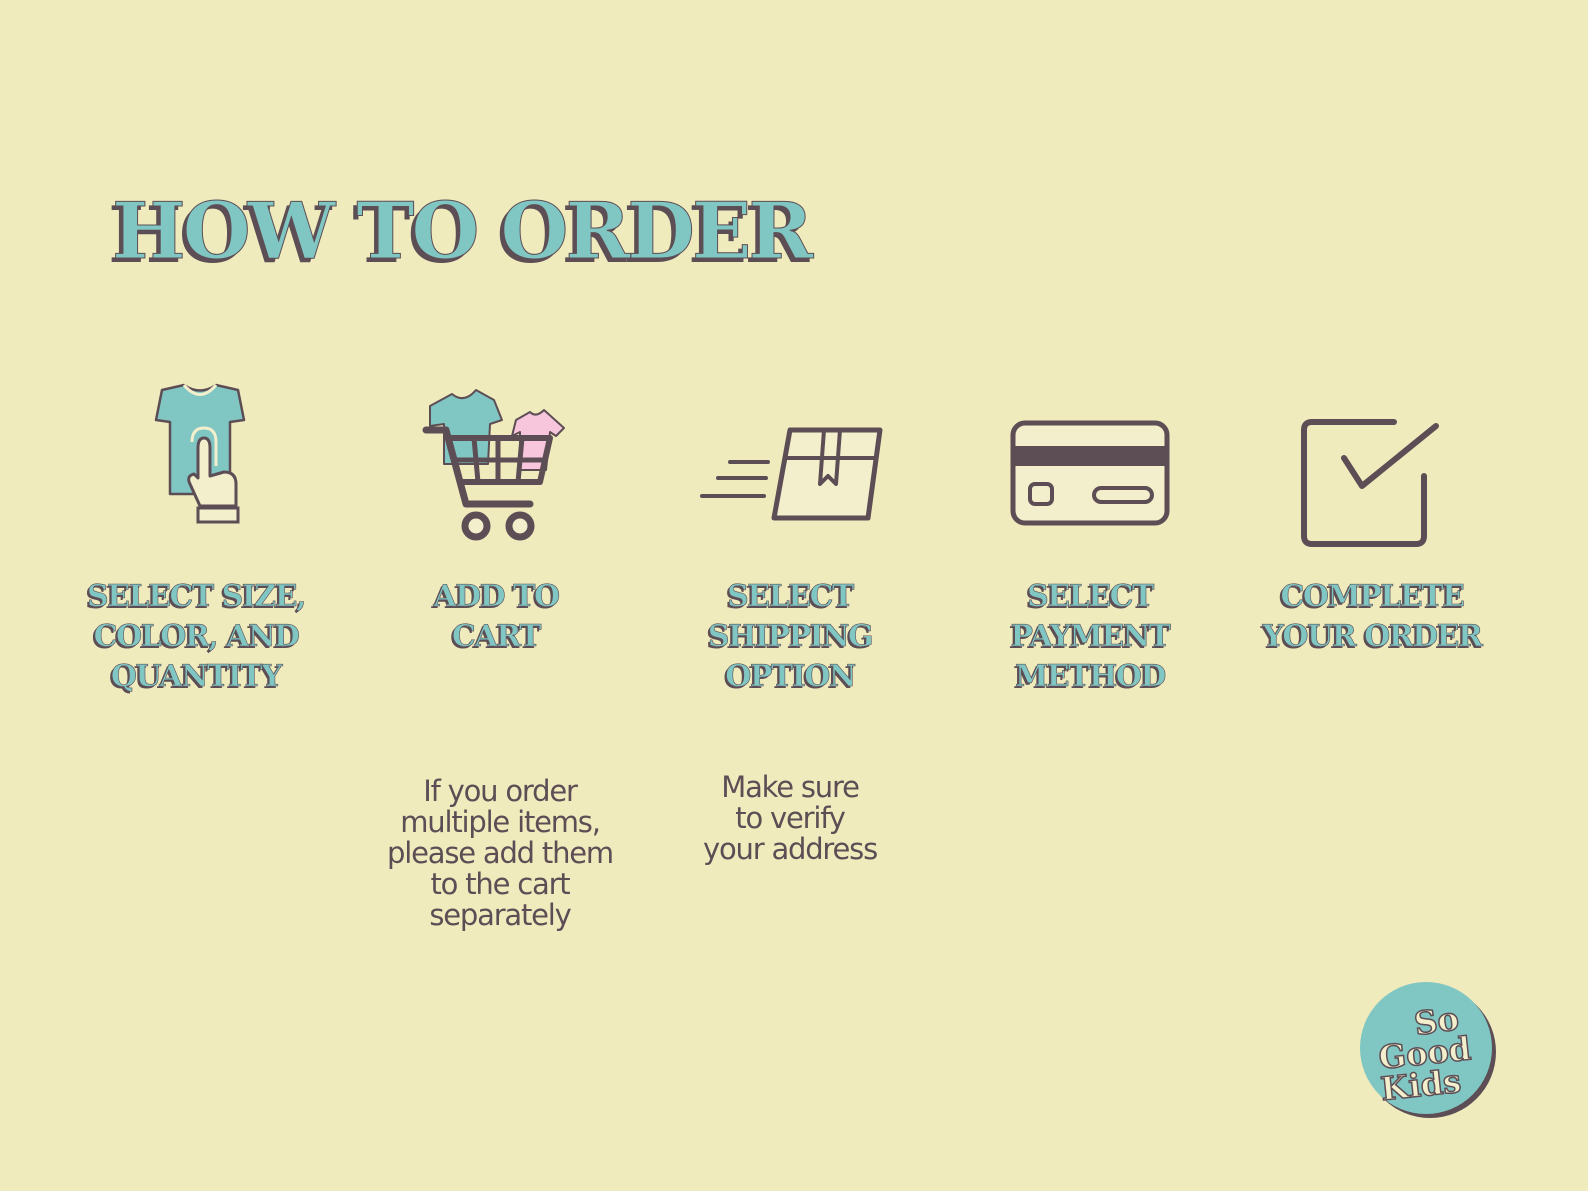 This screenshot has width=1588, height=1191. I want to click on step-label-select-shipping: SELECT SHIPPING OPTION, so click(790, 637).